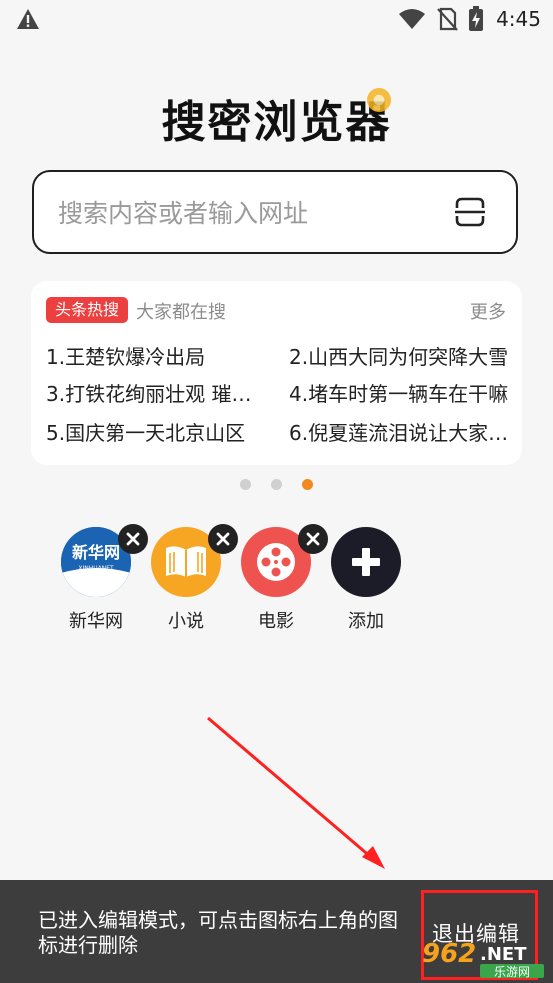 The height and width of the screenshot is (983, 553). What do you see at coordinates (276, 20) in the screenshot?
I see `status-bar: 4:45` at bounding box center [276, 20].